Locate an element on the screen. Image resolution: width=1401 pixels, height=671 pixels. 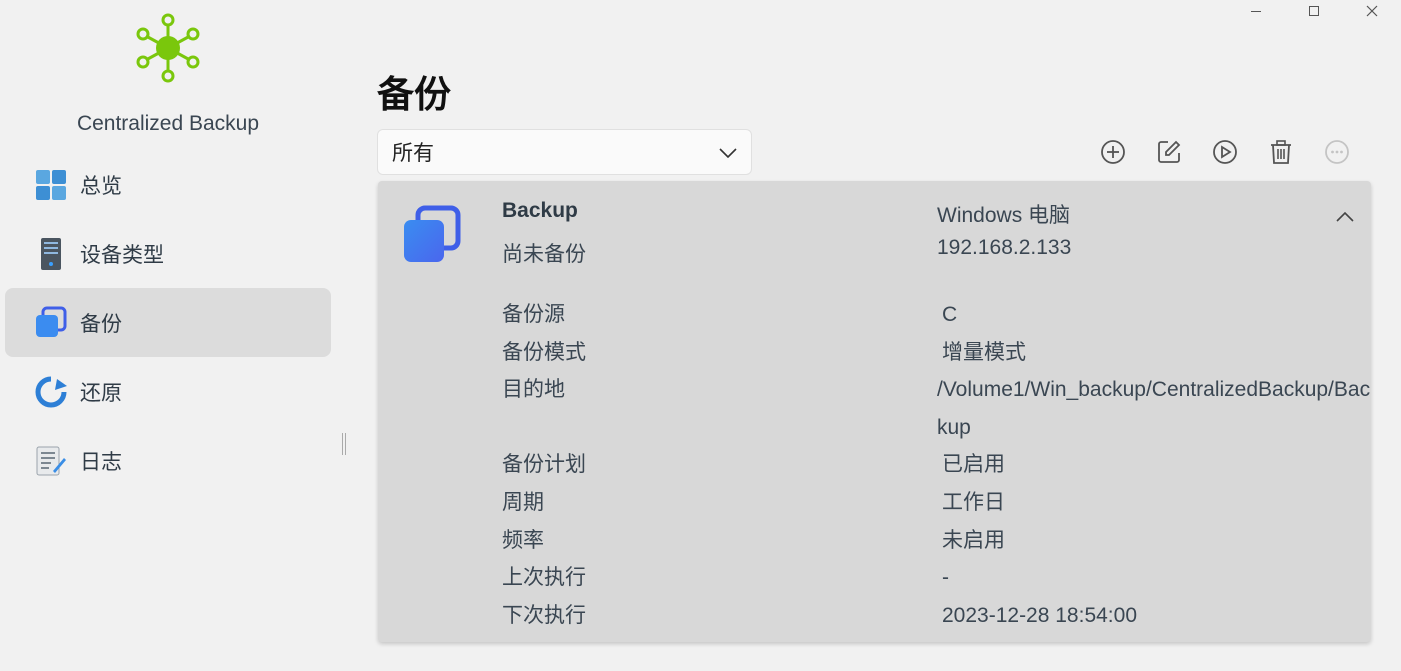
filter-dropdown: 所有 is located at coordinates (564, 152).